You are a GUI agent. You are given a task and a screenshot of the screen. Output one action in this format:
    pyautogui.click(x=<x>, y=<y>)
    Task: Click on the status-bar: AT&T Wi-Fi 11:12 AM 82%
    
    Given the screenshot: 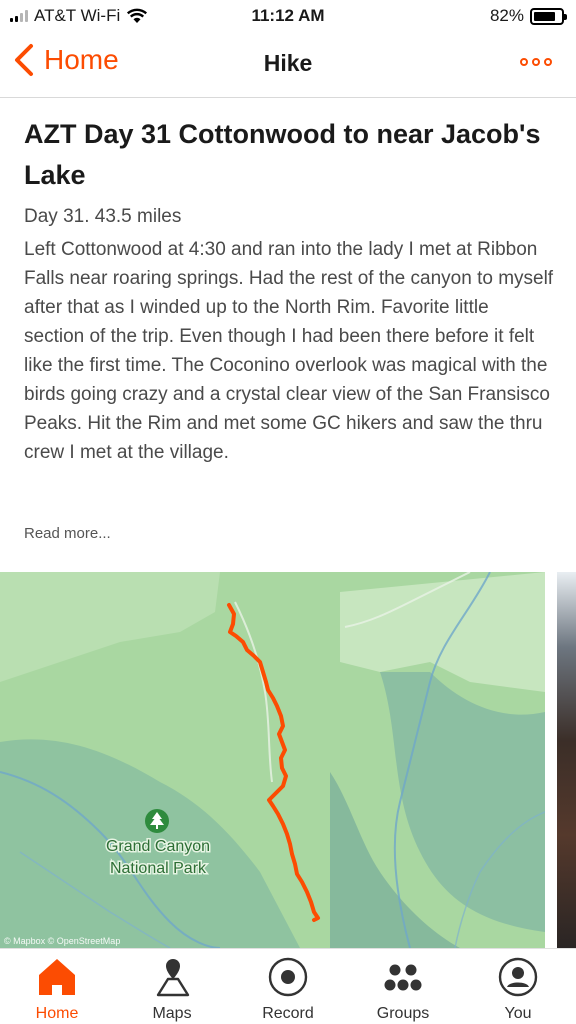 What is the action you would take?
    pyautogui.click(x=288, y=17)
    